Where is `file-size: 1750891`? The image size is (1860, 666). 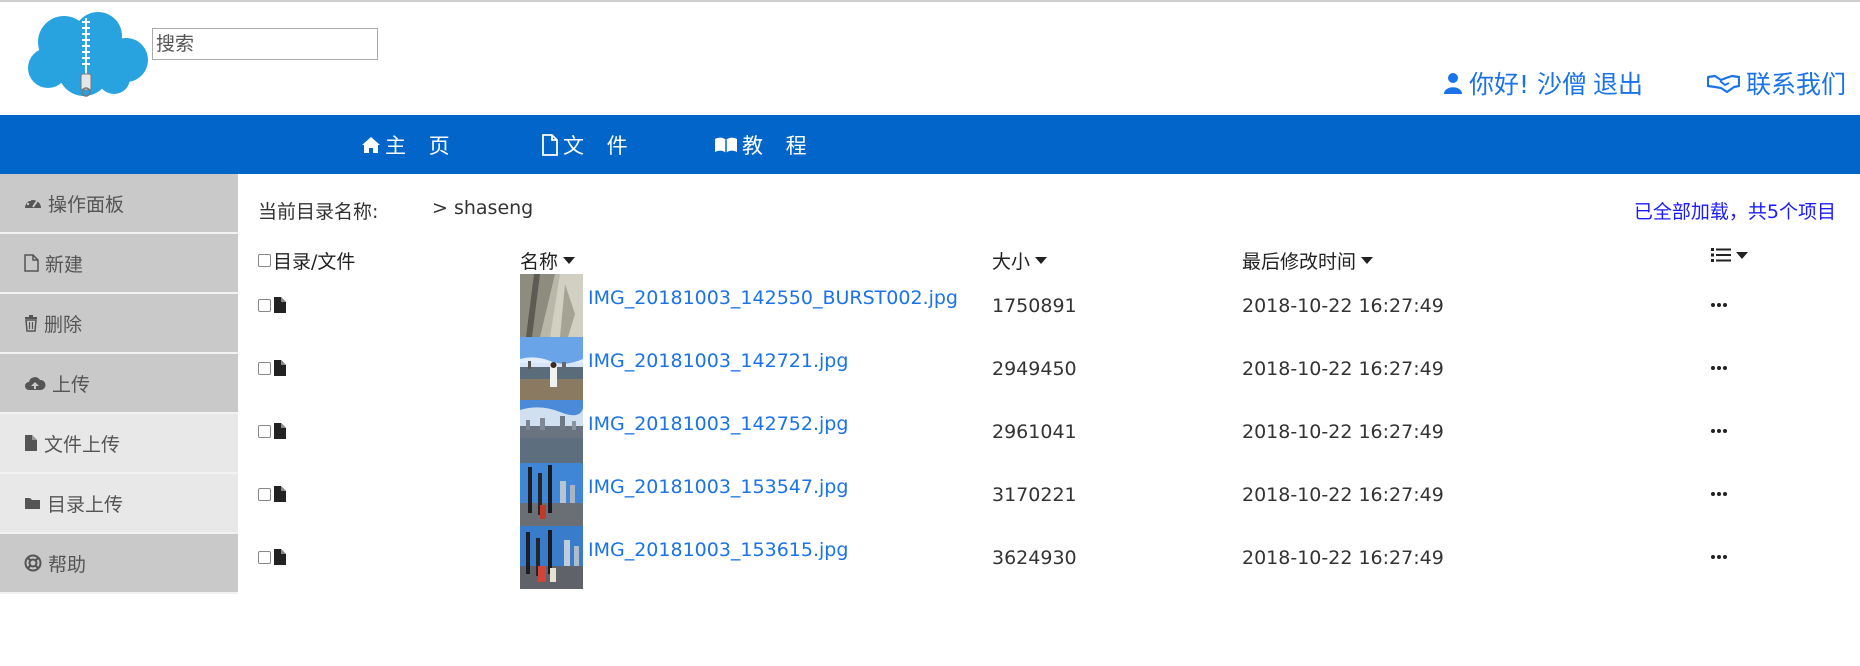
file-size: 1750891 is located at coordinates (1034, 306).